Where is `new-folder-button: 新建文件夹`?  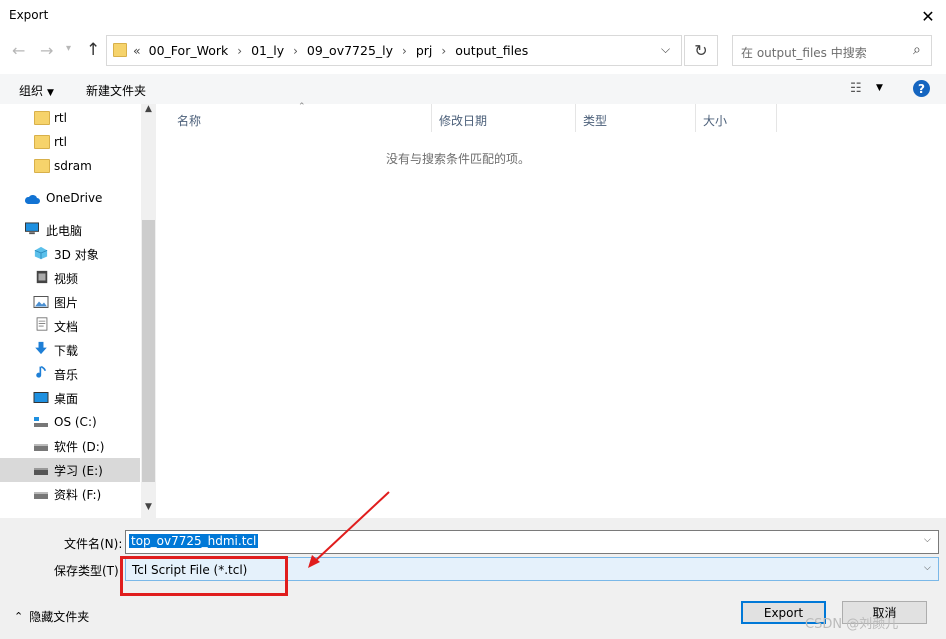 new-folder-button: 新建文件夹 is located at coordinates (116, 90).